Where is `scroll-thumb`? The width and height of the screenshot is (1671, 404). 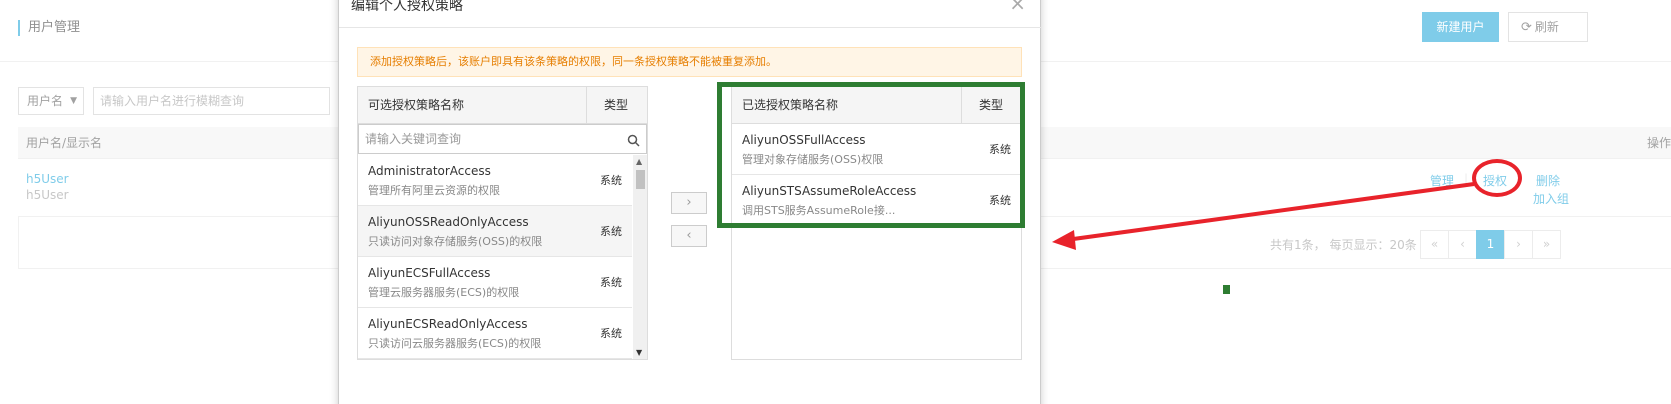 scroll-thumb is located at coordinates (640, 179).